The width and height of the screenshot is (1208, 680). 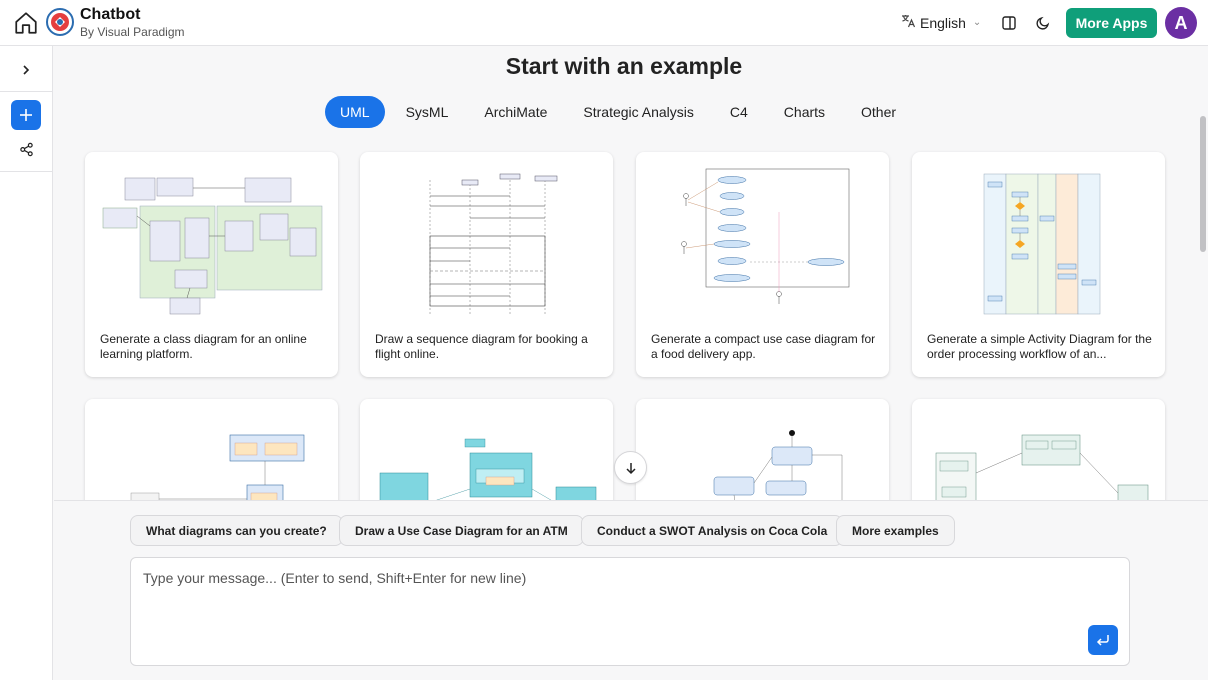 What do you see at coordinates (132, 32) in the screenshot?
I see `app-subtitle: By Visual Paradigm` at bounding box center [132, 32].